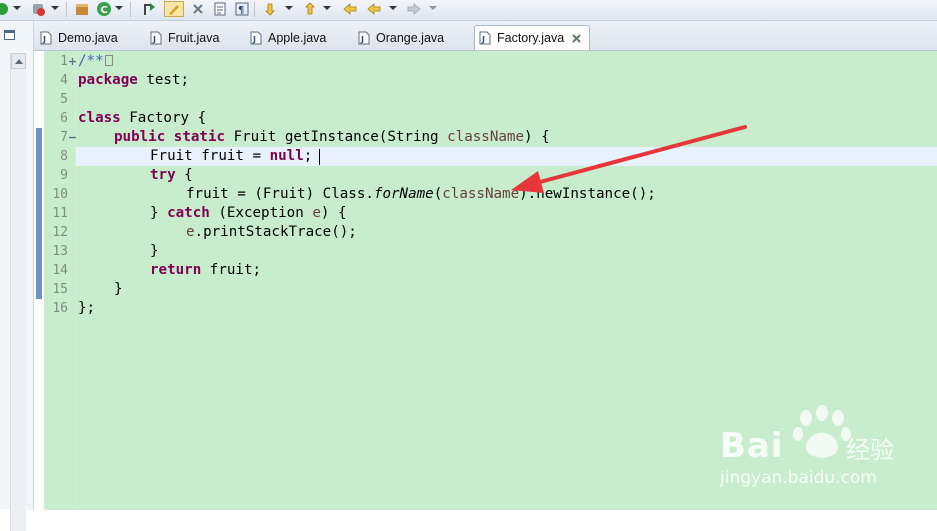  I want to click on run-icon, so click(5, 9).